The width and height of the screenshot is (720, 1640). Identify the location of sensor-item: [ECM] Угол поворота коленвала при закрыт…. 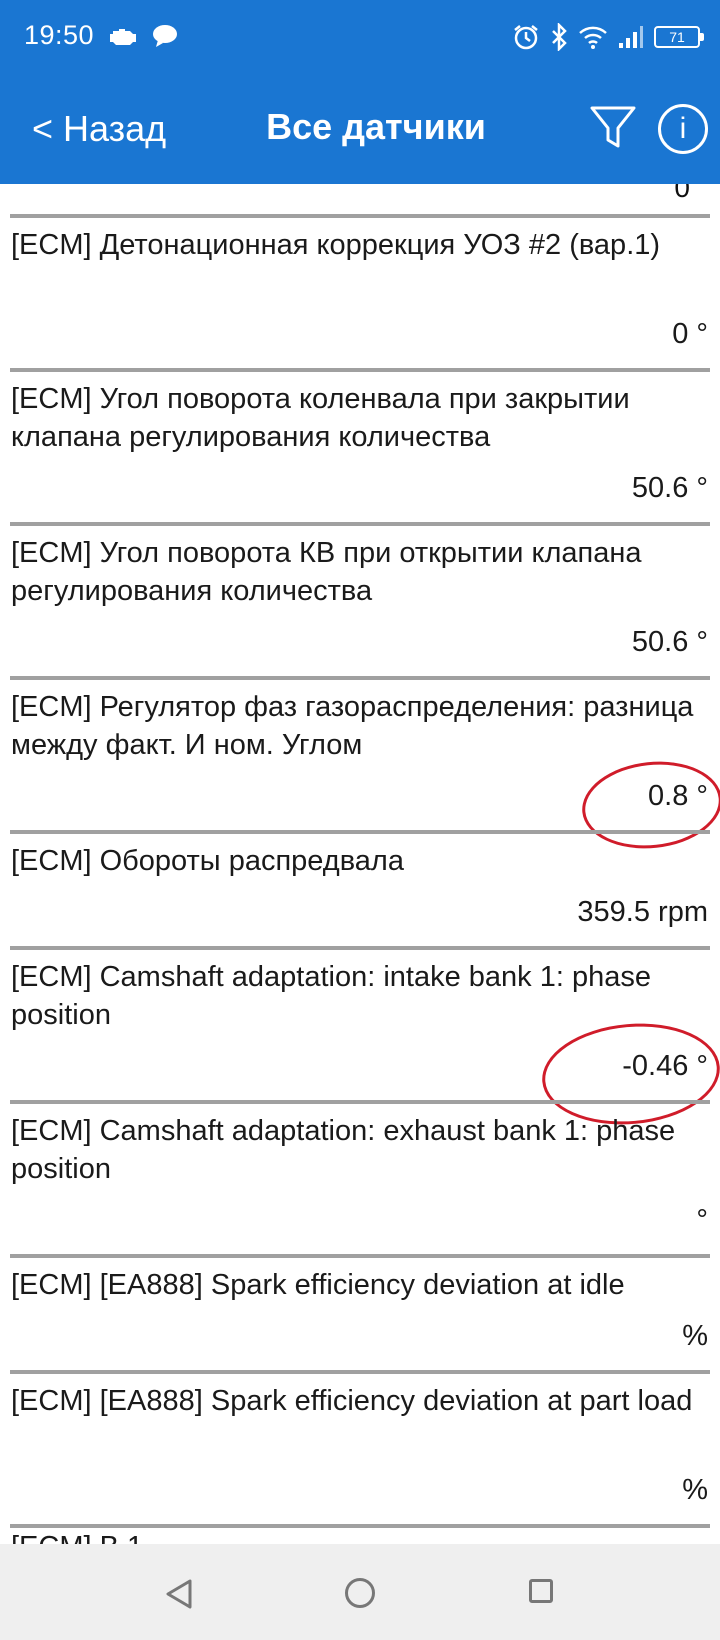
(360, 447).